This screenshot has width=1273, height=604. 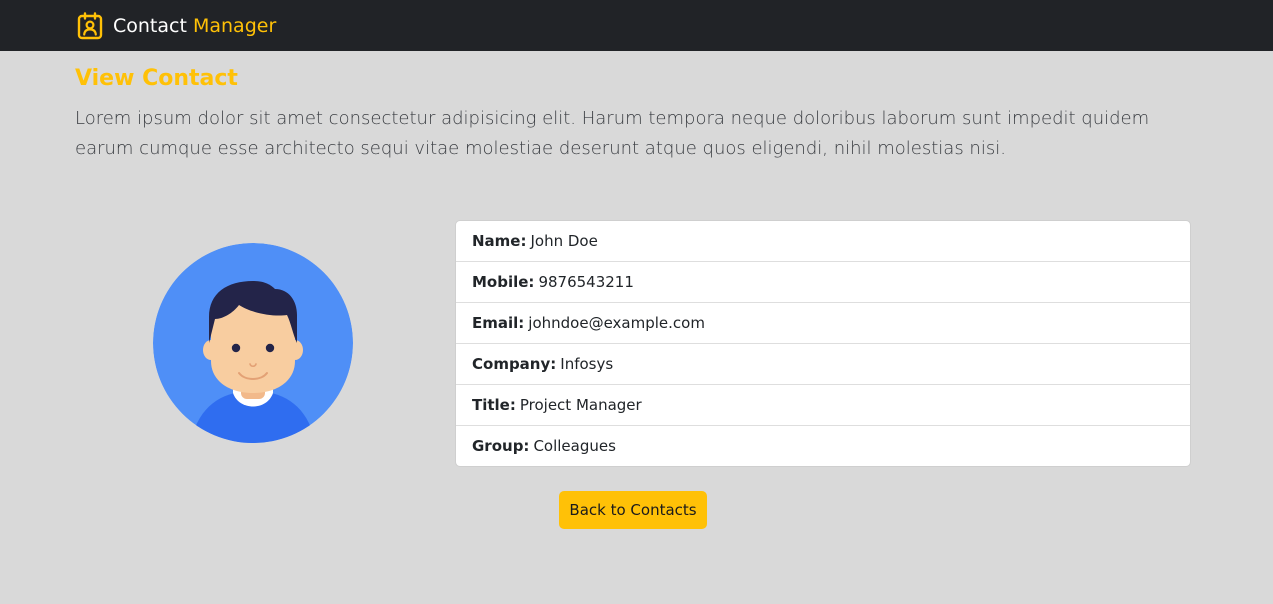 I want to click on brand-link: Contact Manager, so click(x=176, y=25).